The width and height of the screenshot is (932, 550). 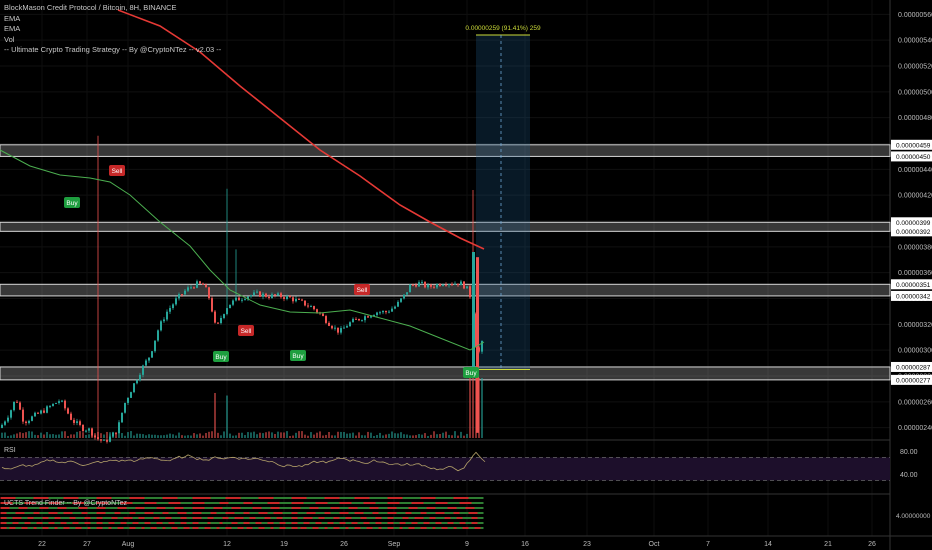 What do you see at coordinates (246, 331) in the screenshot?
I see `signal-3-text: Sell` at bounding box center [246, 331].